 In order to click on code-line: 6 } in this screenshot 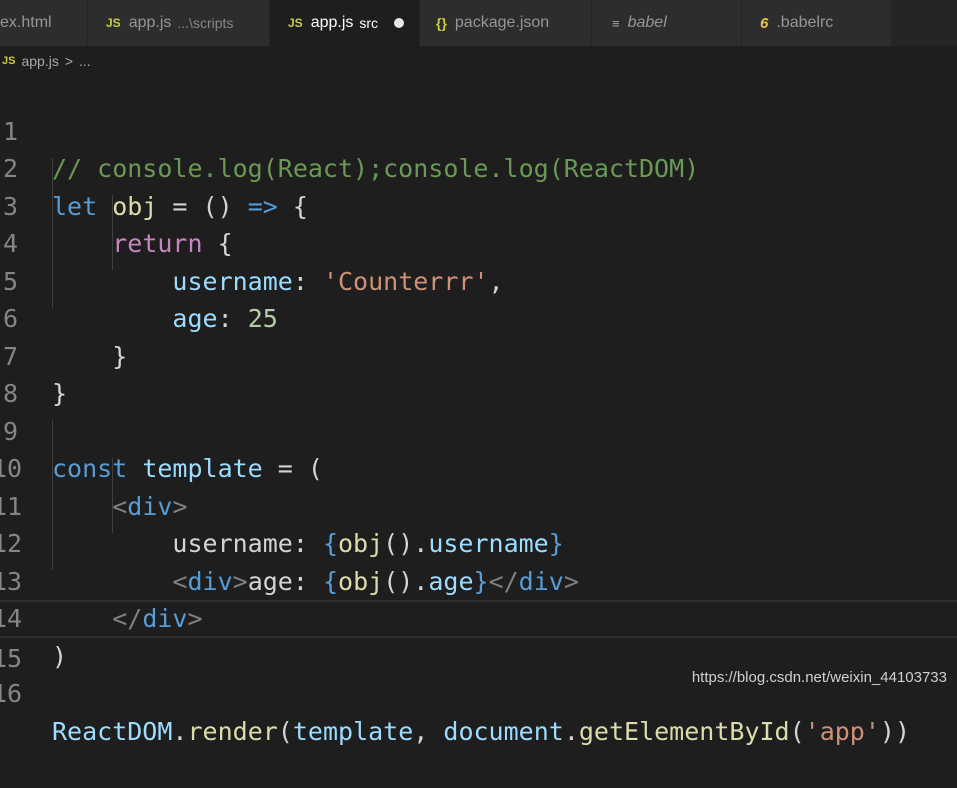, I will do `click(478, 317)`.